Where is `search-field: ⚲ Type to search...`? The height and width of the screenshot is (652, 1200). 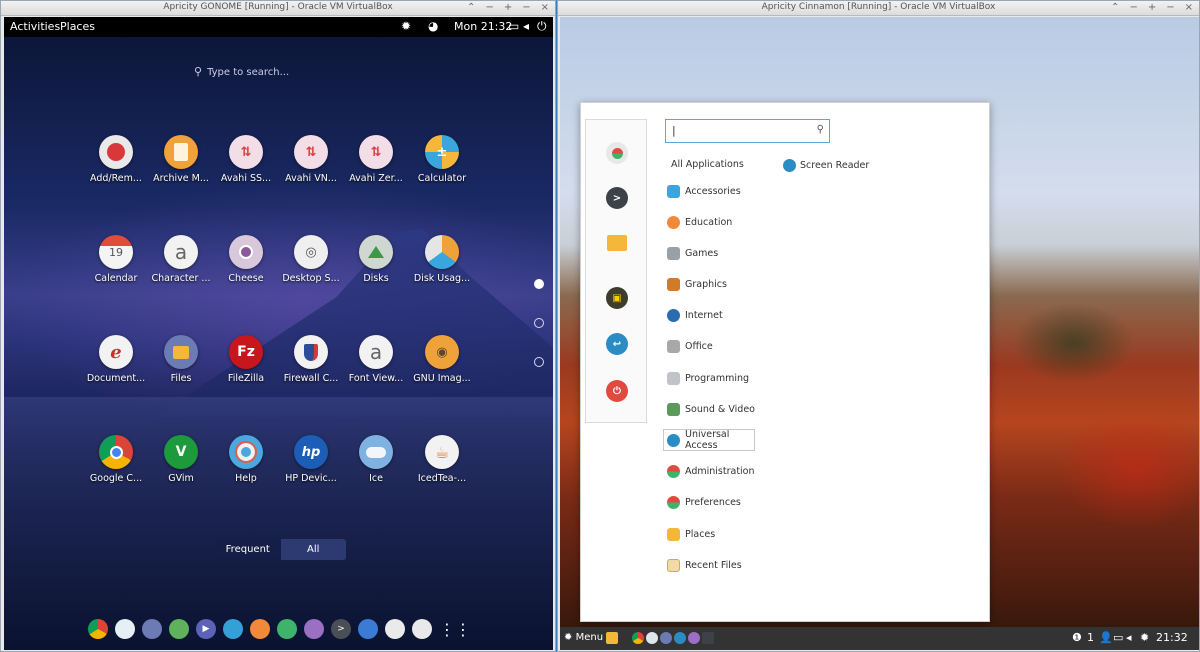 search-field: ⚲ Type to search... is located at coordinates (241, 71).